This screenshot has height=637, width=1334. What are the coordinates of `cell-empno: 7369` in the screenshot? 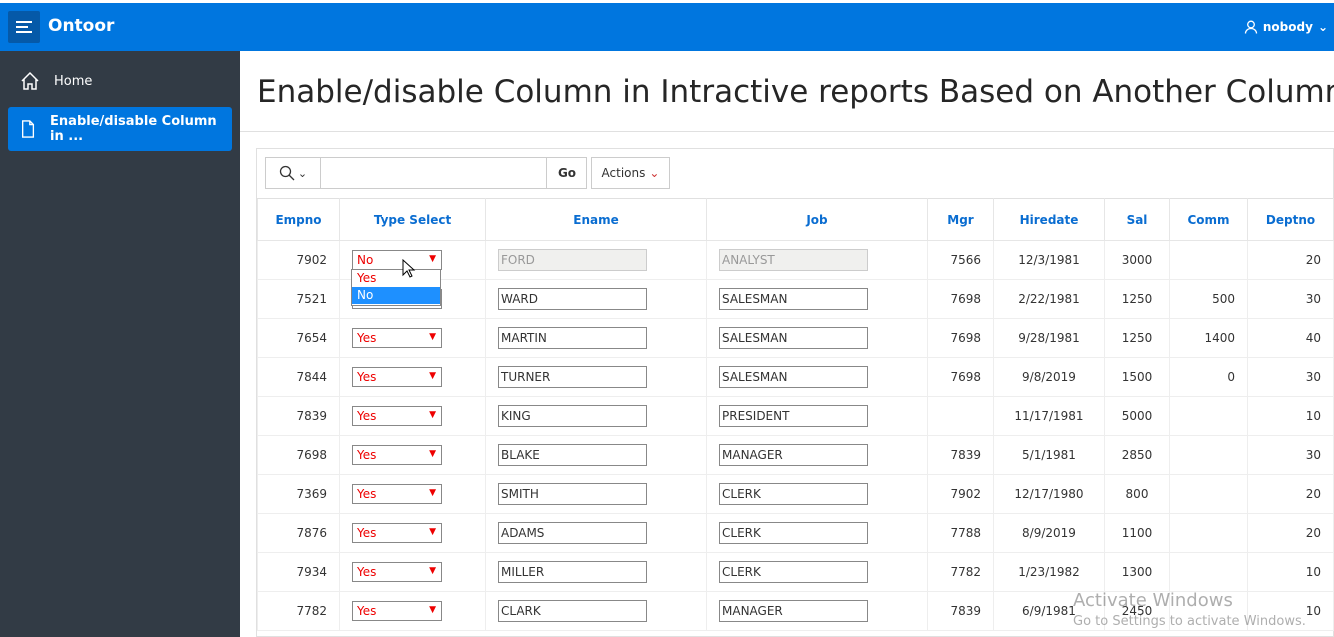 It's located at (298, 494).